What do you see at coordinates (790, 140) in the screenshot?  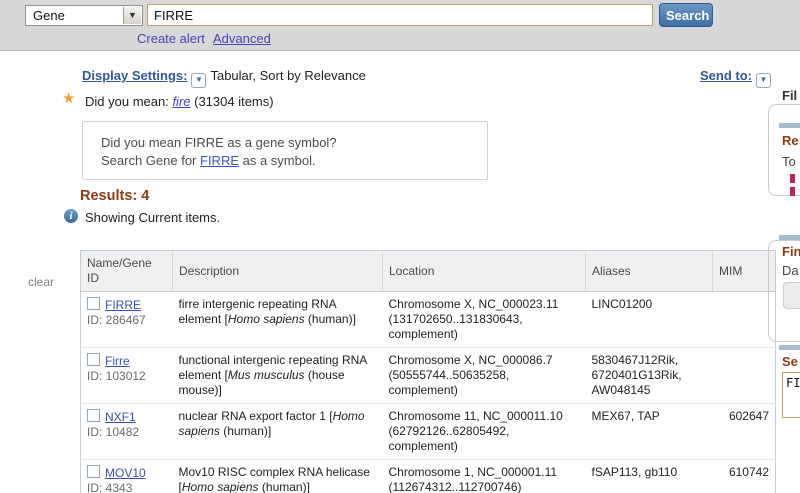 I see `sidebar-results-by-header: Re` at bounding box center [790, 140].